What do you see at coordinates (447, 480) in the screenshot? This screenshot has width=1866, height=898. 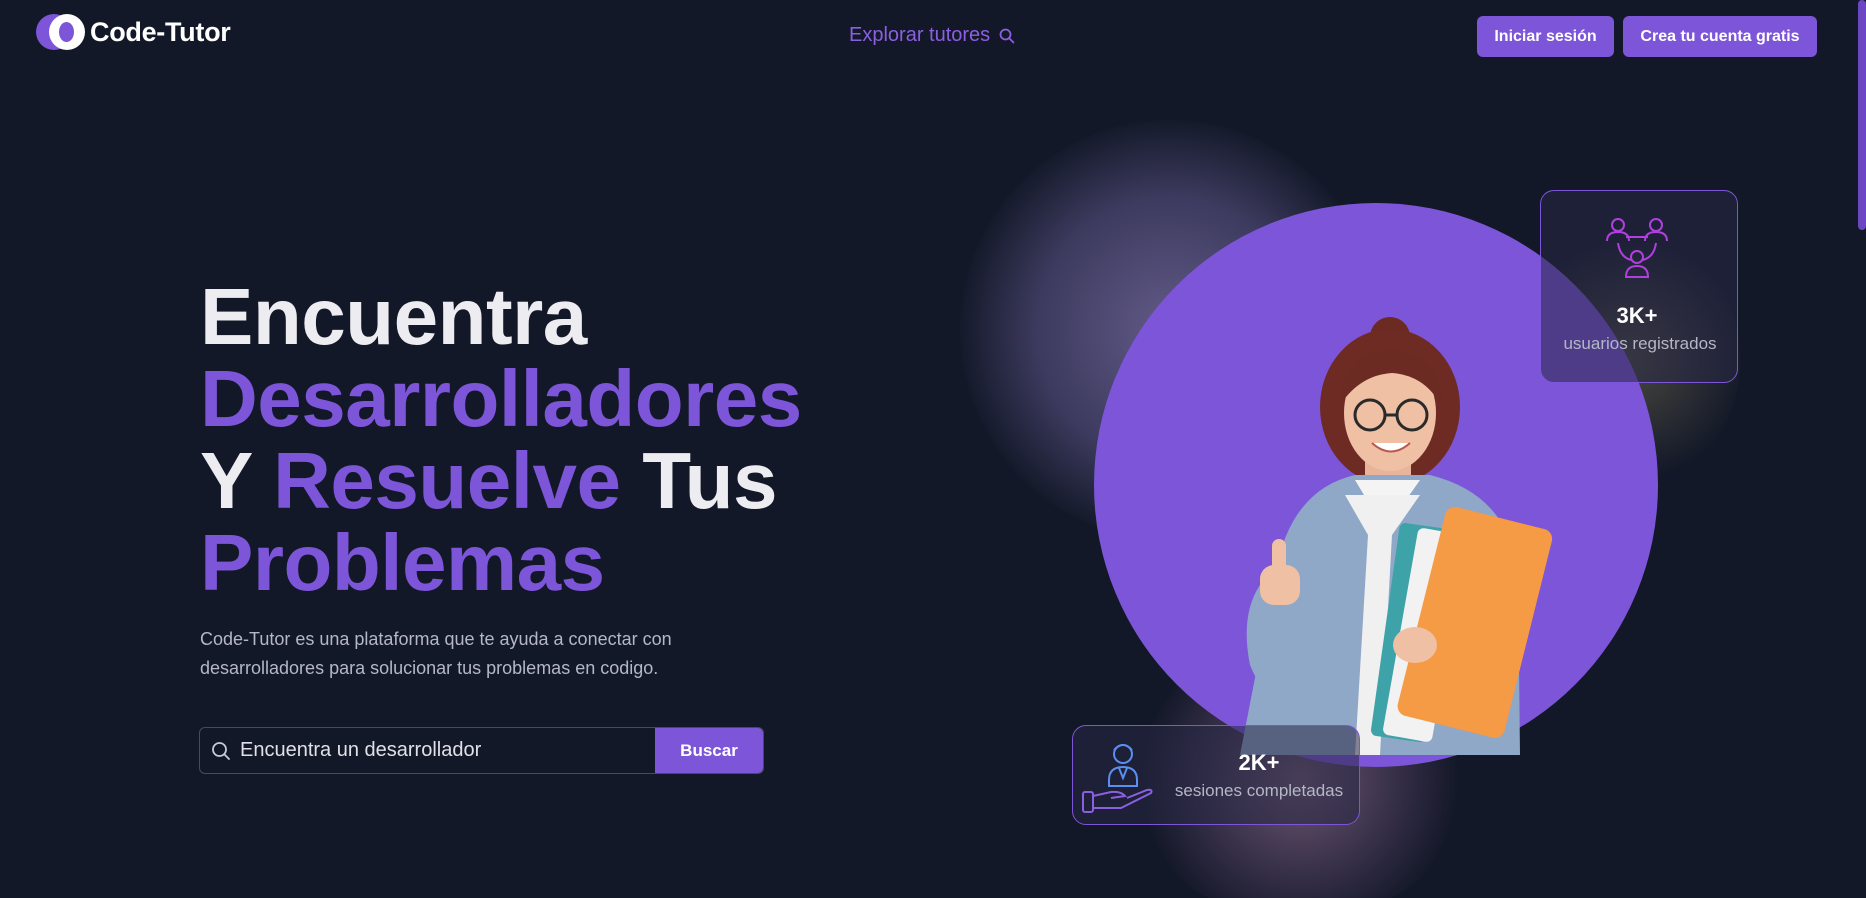 I see `hero-title-line3b: Resuelve` at bounding box center [447, 480].